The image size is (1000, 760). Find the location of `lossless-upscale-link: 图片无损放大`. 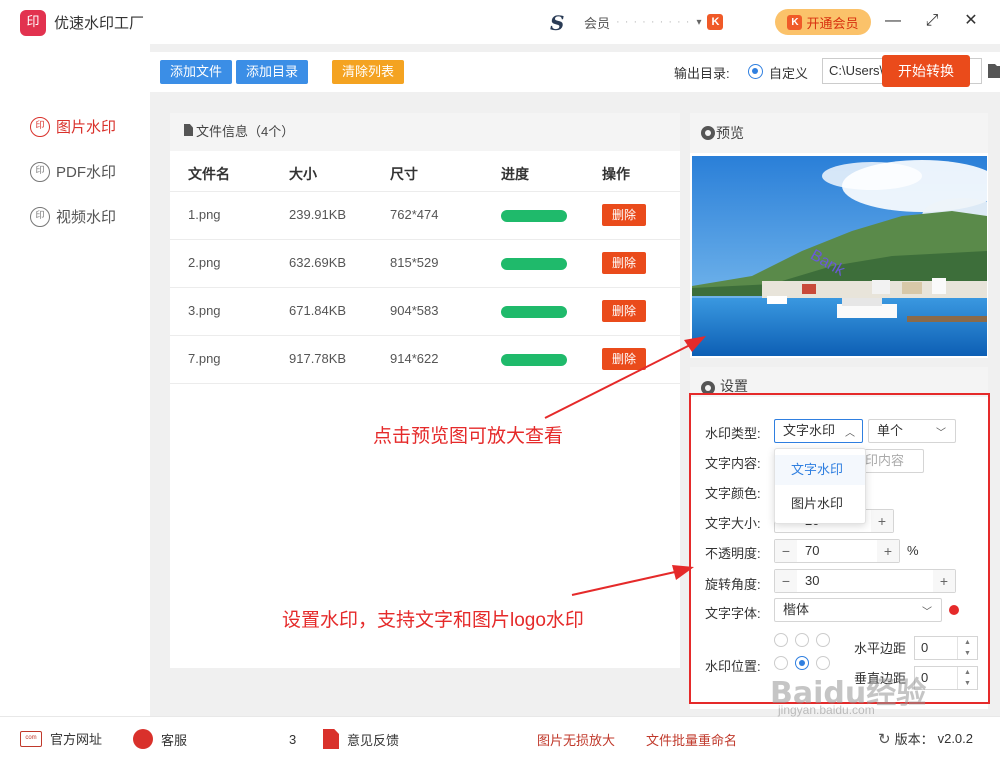

lossless-upscale-link: 图片无损放大 is located at coordinates (576, 739).